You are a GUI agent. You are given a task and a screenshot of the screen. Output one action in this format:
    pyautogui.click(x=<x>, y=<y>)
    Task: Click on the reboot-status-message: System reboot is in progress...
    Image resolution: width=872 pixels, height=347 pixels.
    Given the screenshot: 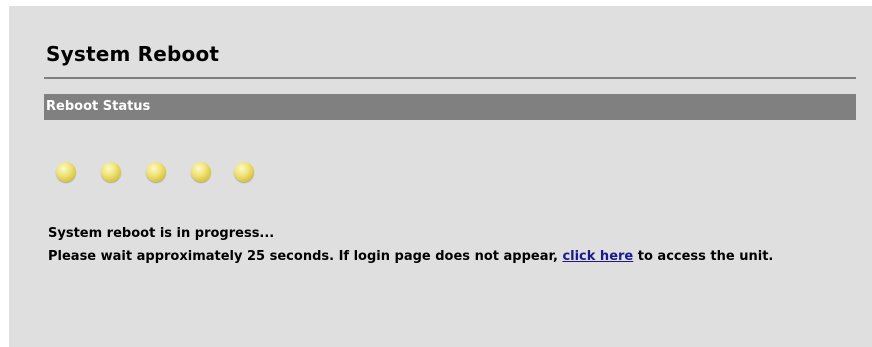 What is the action you would take?
    pyautogui.click(x=161, y=233)
    